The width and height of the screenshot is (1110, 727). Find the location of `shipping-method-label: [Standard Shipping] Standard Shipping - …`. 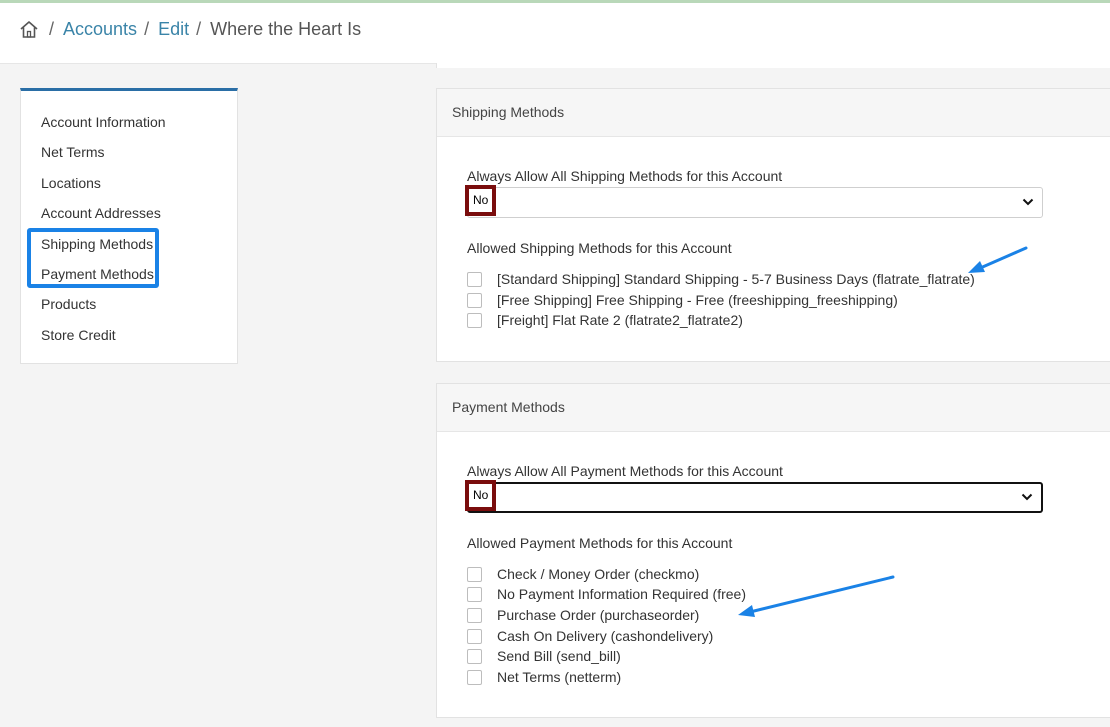

shipping-method-label: [Standard Shipping] Standard Shipping - … is located at coordinates (736, 279).